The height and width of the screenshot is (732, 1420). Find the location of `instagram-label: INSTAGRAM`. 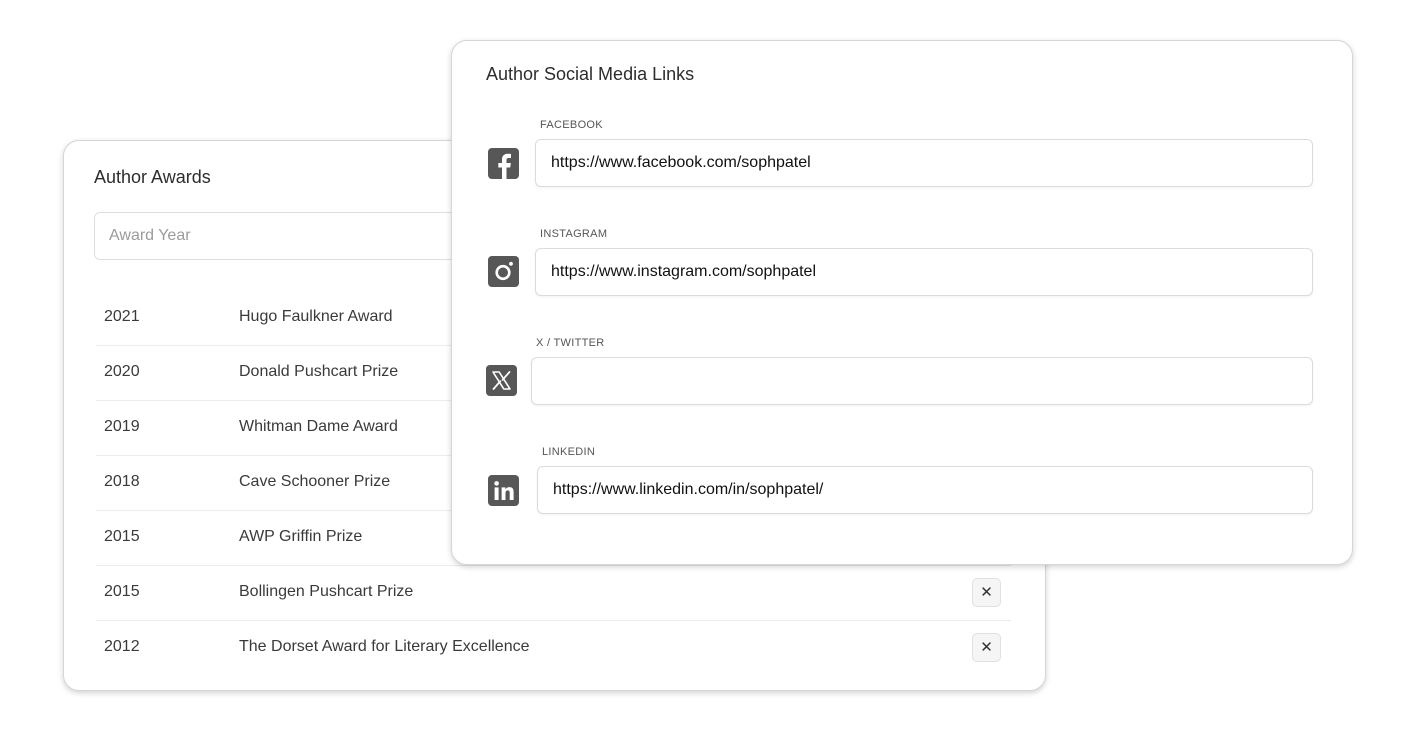

instagram-label: INSTAGRAM is located at coordinates (574, 234).